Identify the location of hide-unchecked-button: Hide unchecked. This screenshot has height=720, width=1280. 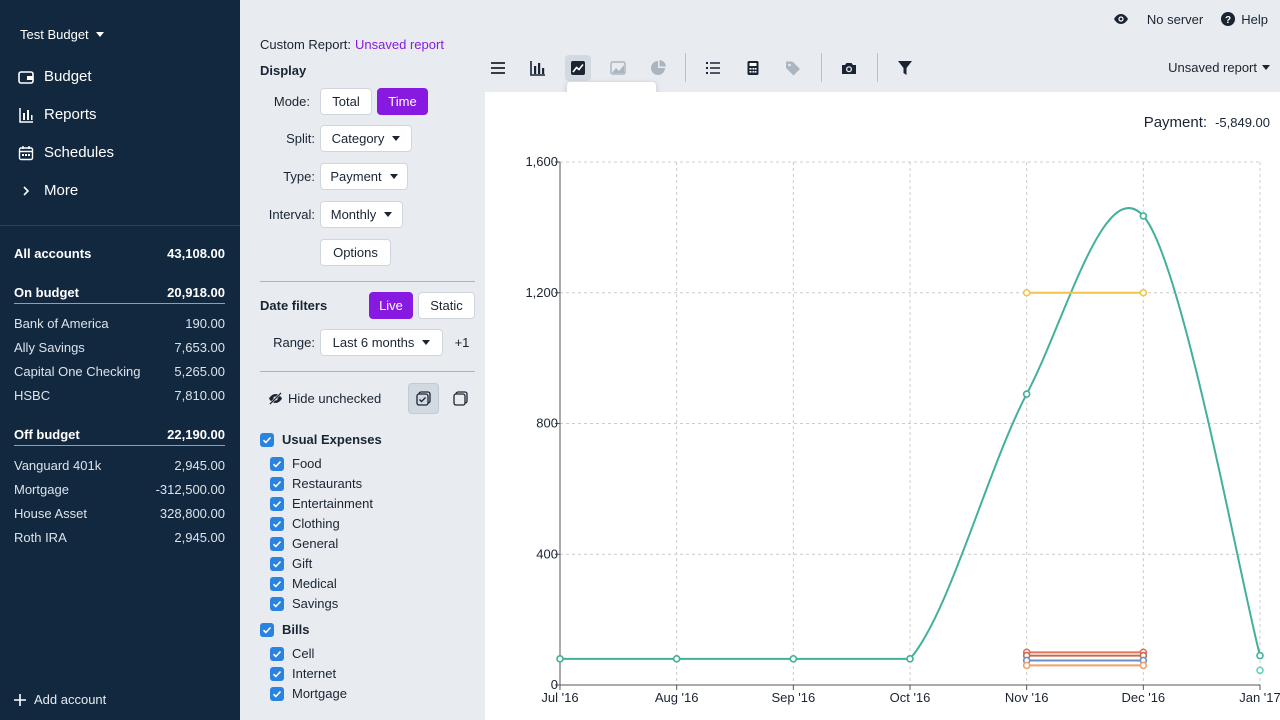
(328, 398).